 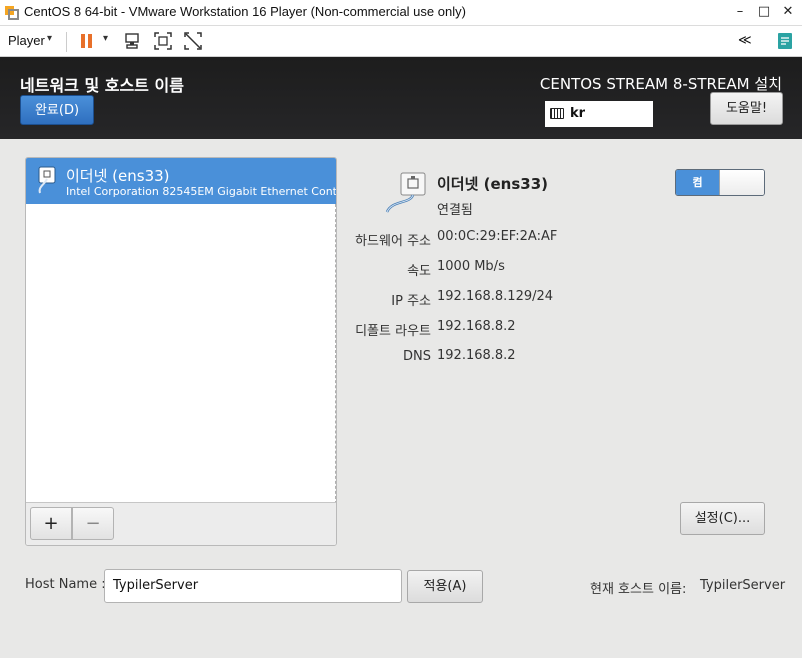 I want to click on remove-device-button: −, so click(x=93, y=523).